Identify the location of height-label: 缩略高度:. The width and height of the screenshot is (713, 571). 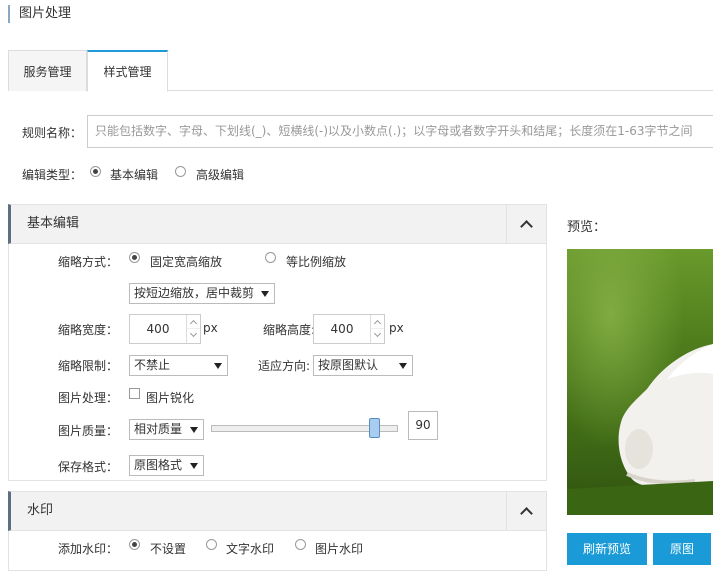
(289, 330).